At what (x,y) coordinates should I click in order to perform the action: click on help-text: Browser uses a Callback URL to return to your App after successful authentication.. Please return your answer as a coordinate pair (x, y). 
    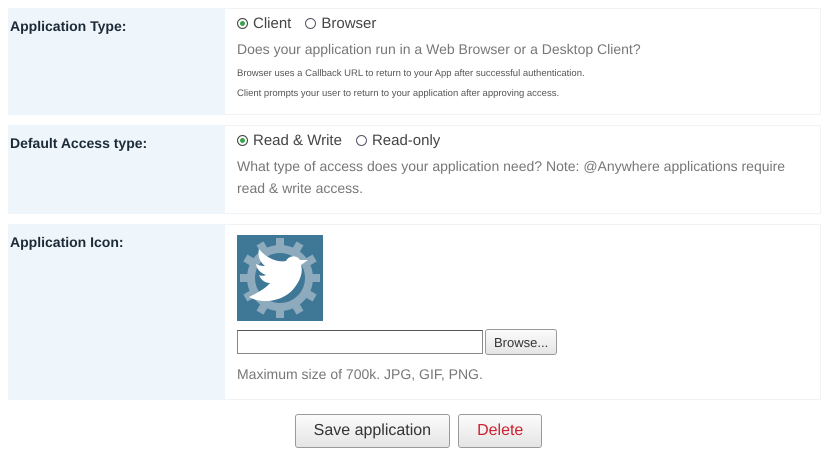
    Looking at the image, I should click on (411, 74).